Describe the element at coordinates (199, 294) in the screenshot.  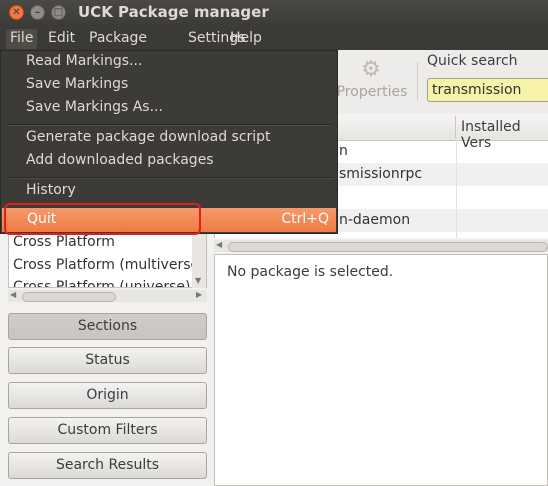
I see `scroll-right-icon: ▶` at that location.